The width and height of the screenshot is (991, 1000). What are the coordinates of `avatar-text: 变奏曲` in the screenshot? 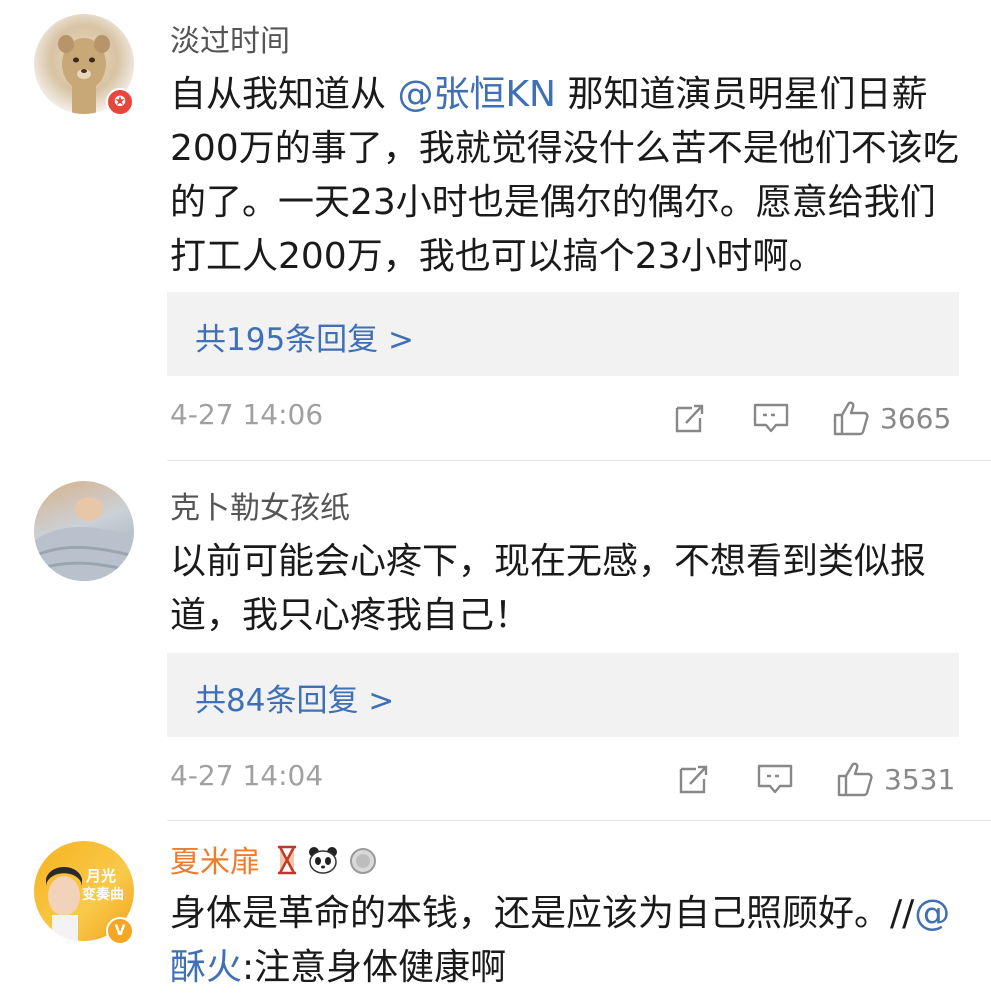 It's located at (103, 895).